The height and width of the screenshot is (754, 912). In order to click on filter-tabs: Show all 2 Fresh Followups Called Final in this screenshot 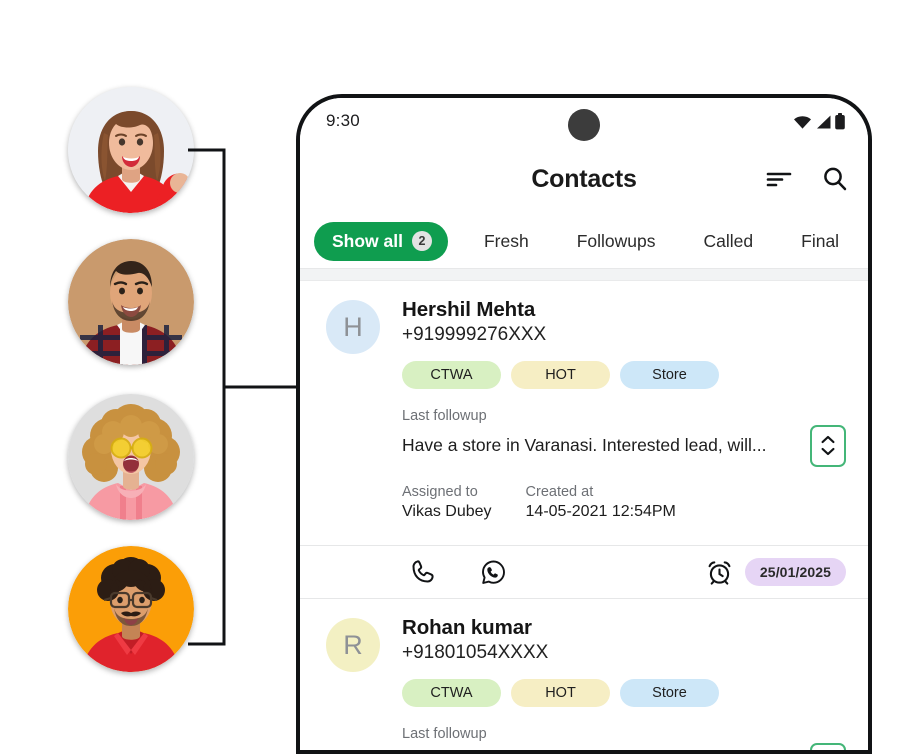, I will do `click(584, 241)`.